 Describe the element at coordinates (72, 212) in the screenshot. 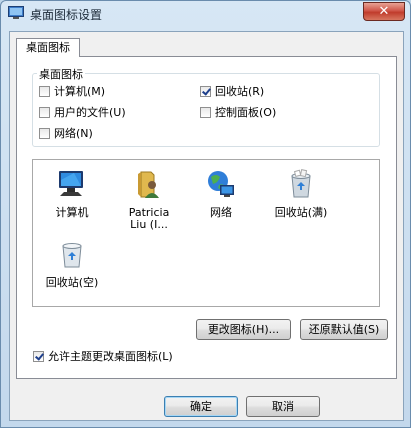

I see `icon-label: 计算机` at that location.